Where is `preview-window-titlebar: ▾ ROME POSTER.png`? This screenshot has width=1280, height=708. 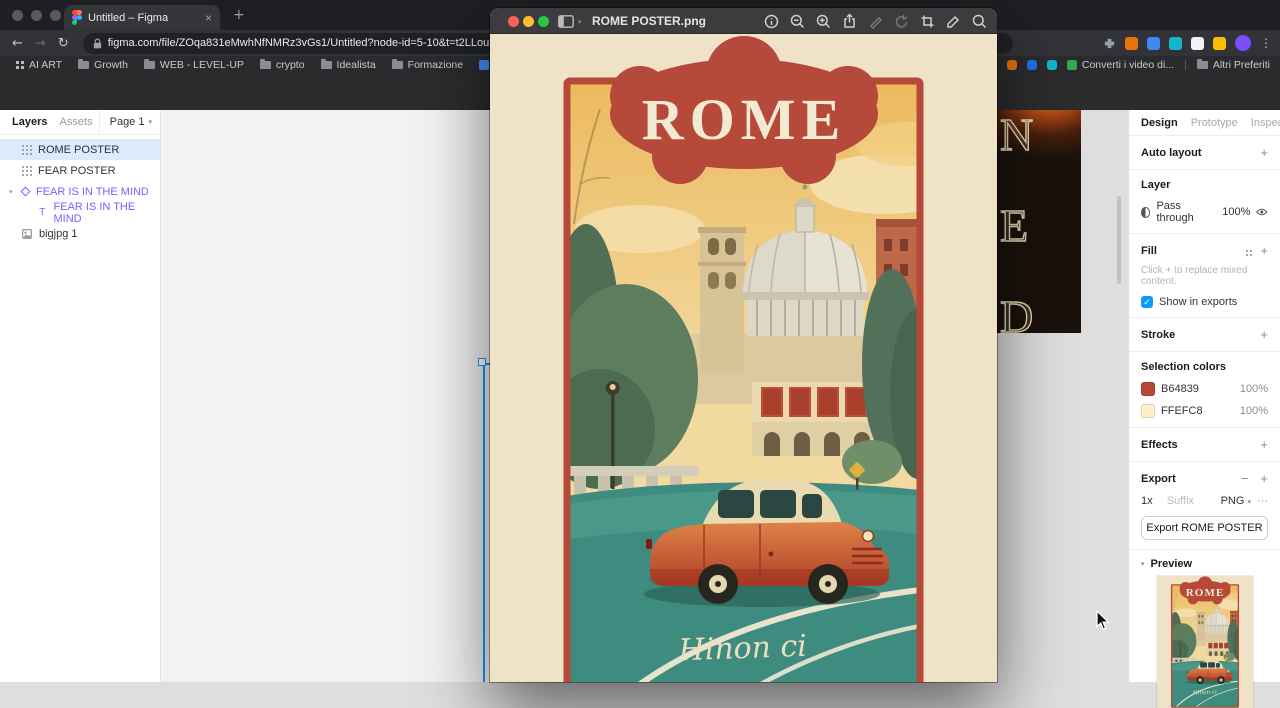
preview-window-titlebar: ▾ ROME POSTER.png is located at coordinates (743, 21).